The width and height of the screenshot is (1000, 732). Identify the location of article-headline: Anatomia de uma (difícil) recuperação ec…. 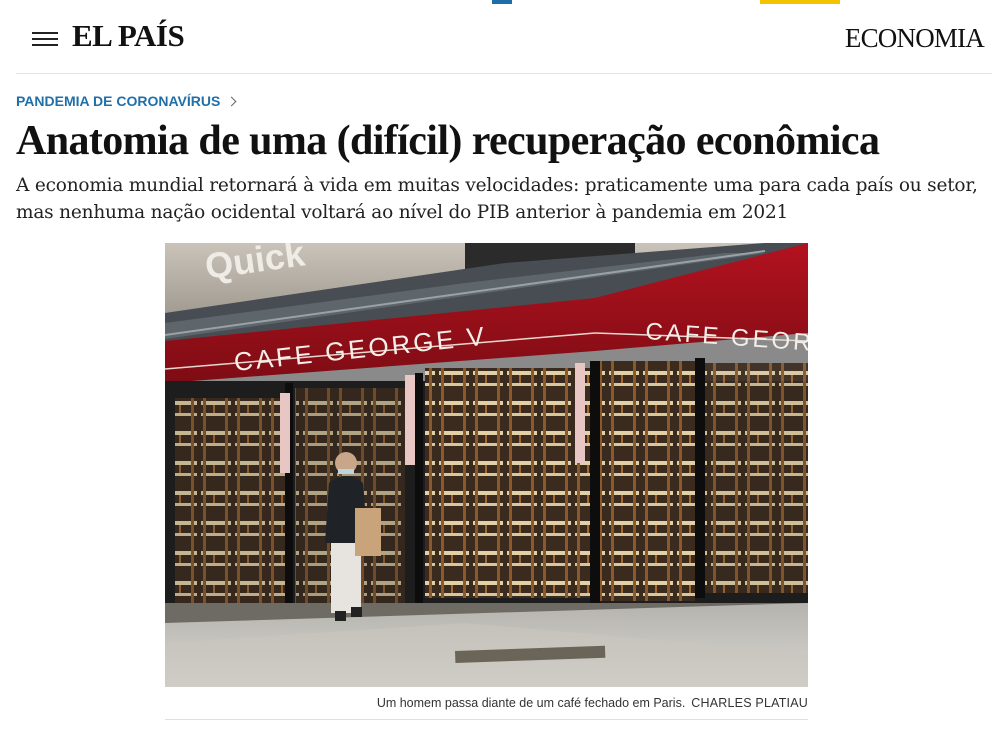
(448, 141).